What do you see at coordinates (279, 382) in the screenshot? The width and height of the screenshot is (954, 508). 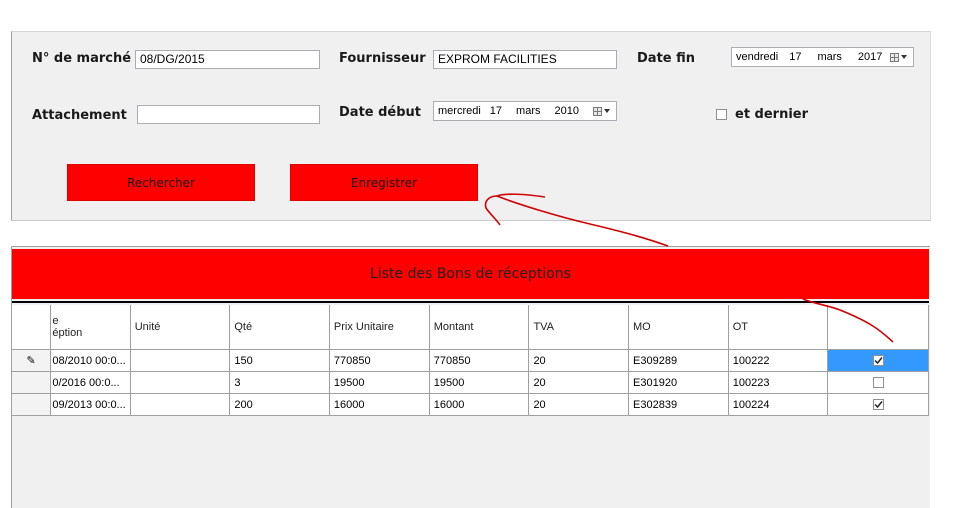 I see `cell-qte: 3` at bounding box center [279, 382].